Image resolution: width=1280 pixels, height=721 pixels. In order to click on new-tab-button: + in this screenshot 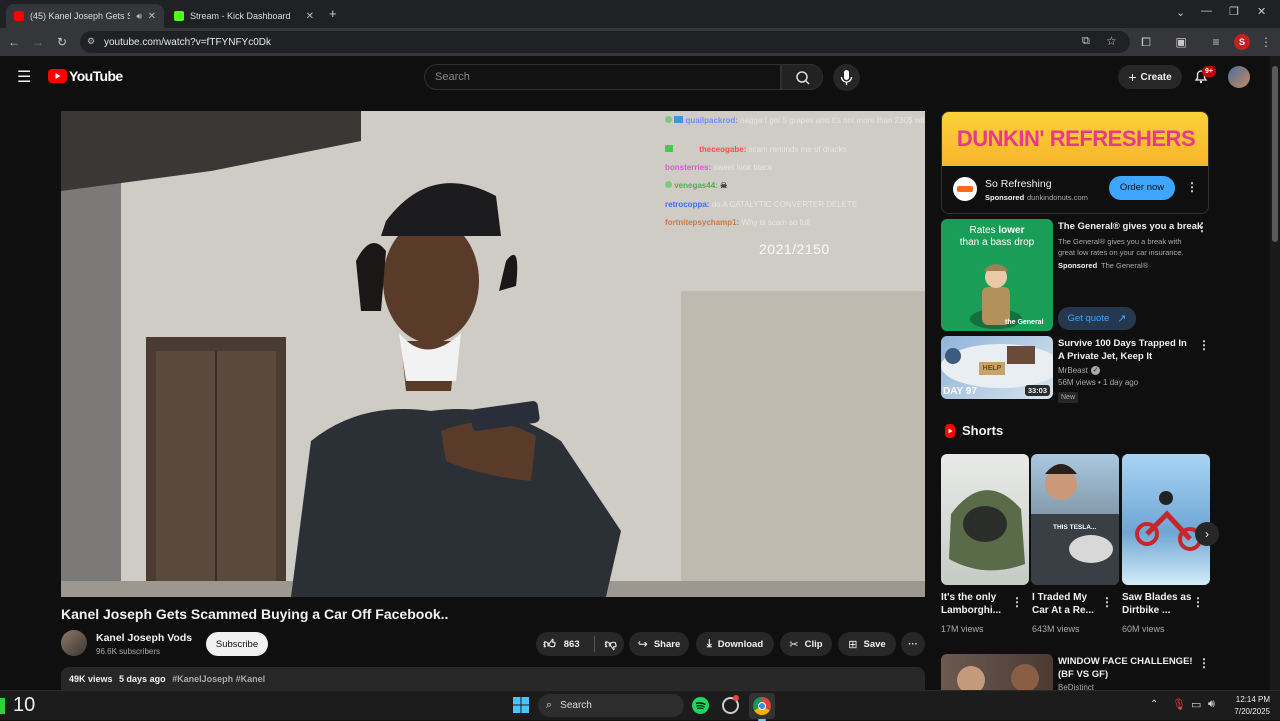, I will do `click(333, 13)`.